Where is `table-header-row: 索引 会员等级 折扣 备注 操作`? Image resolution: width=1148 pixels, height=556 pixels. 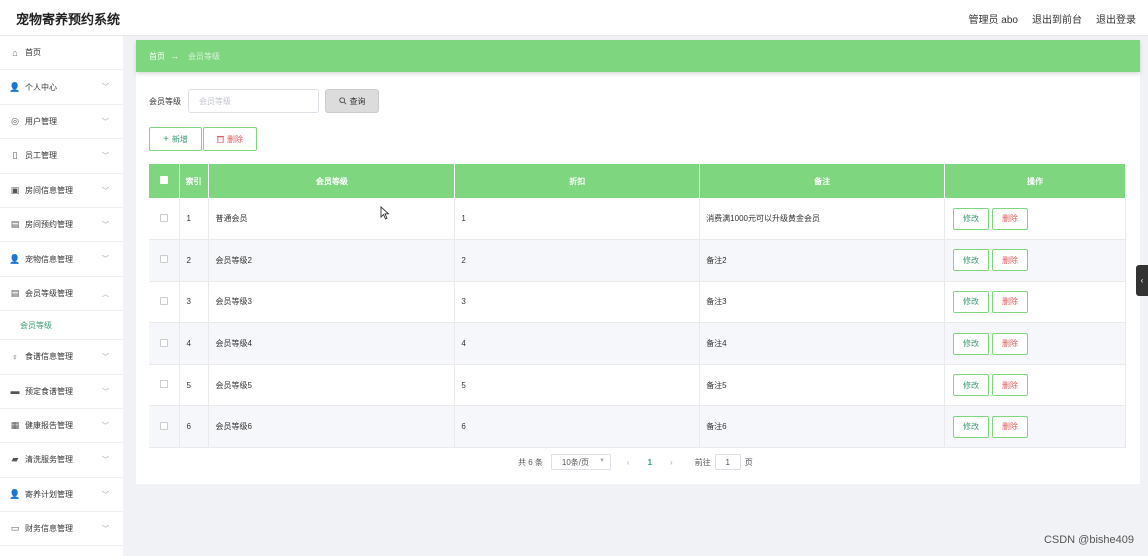 table-header-row: 索引 会员等级 折扣 备注 操作 is located at coordinates (637, 181).